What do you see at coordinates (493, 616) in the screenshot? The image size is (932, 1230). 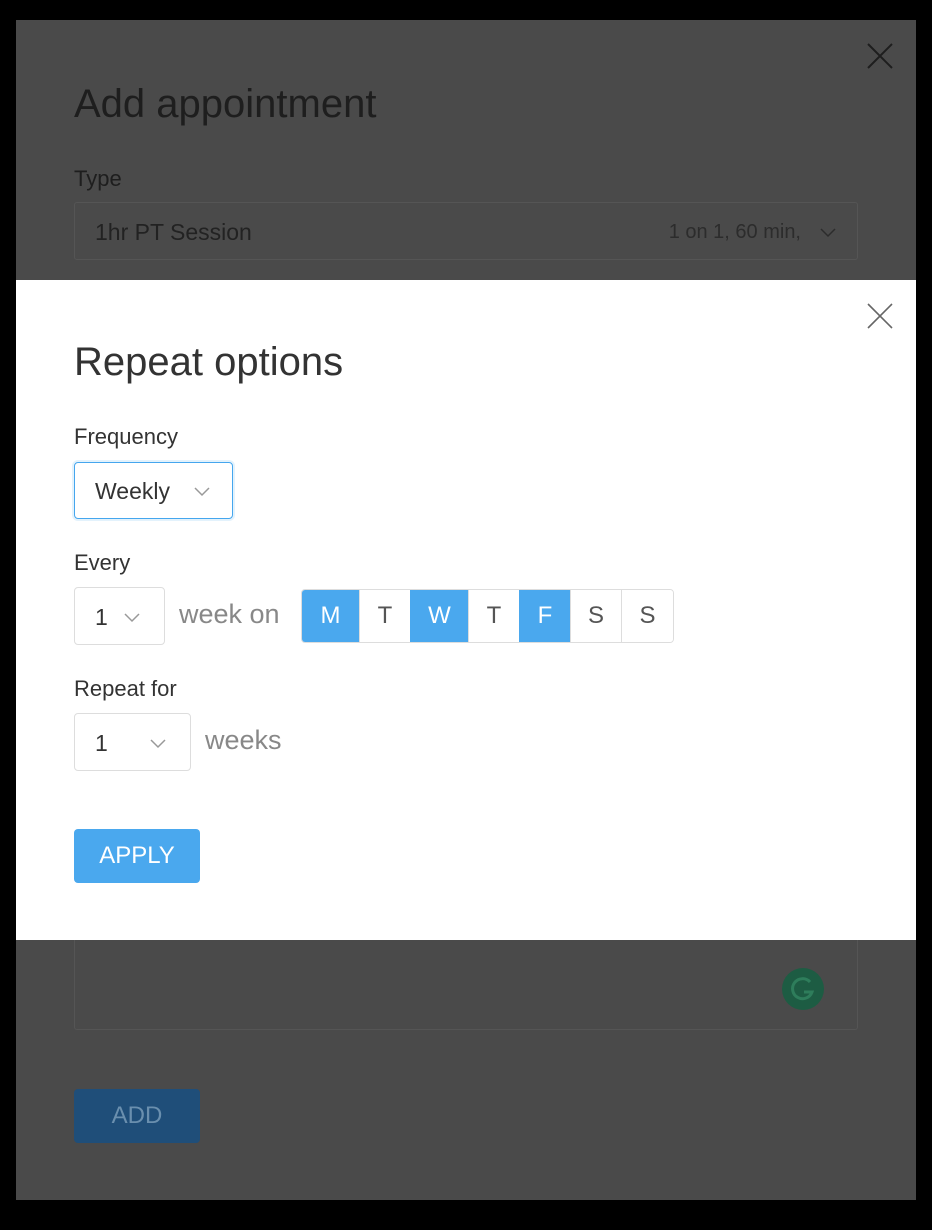 I see `day-toggle-thursday: T` at bounding box center [493, 616].